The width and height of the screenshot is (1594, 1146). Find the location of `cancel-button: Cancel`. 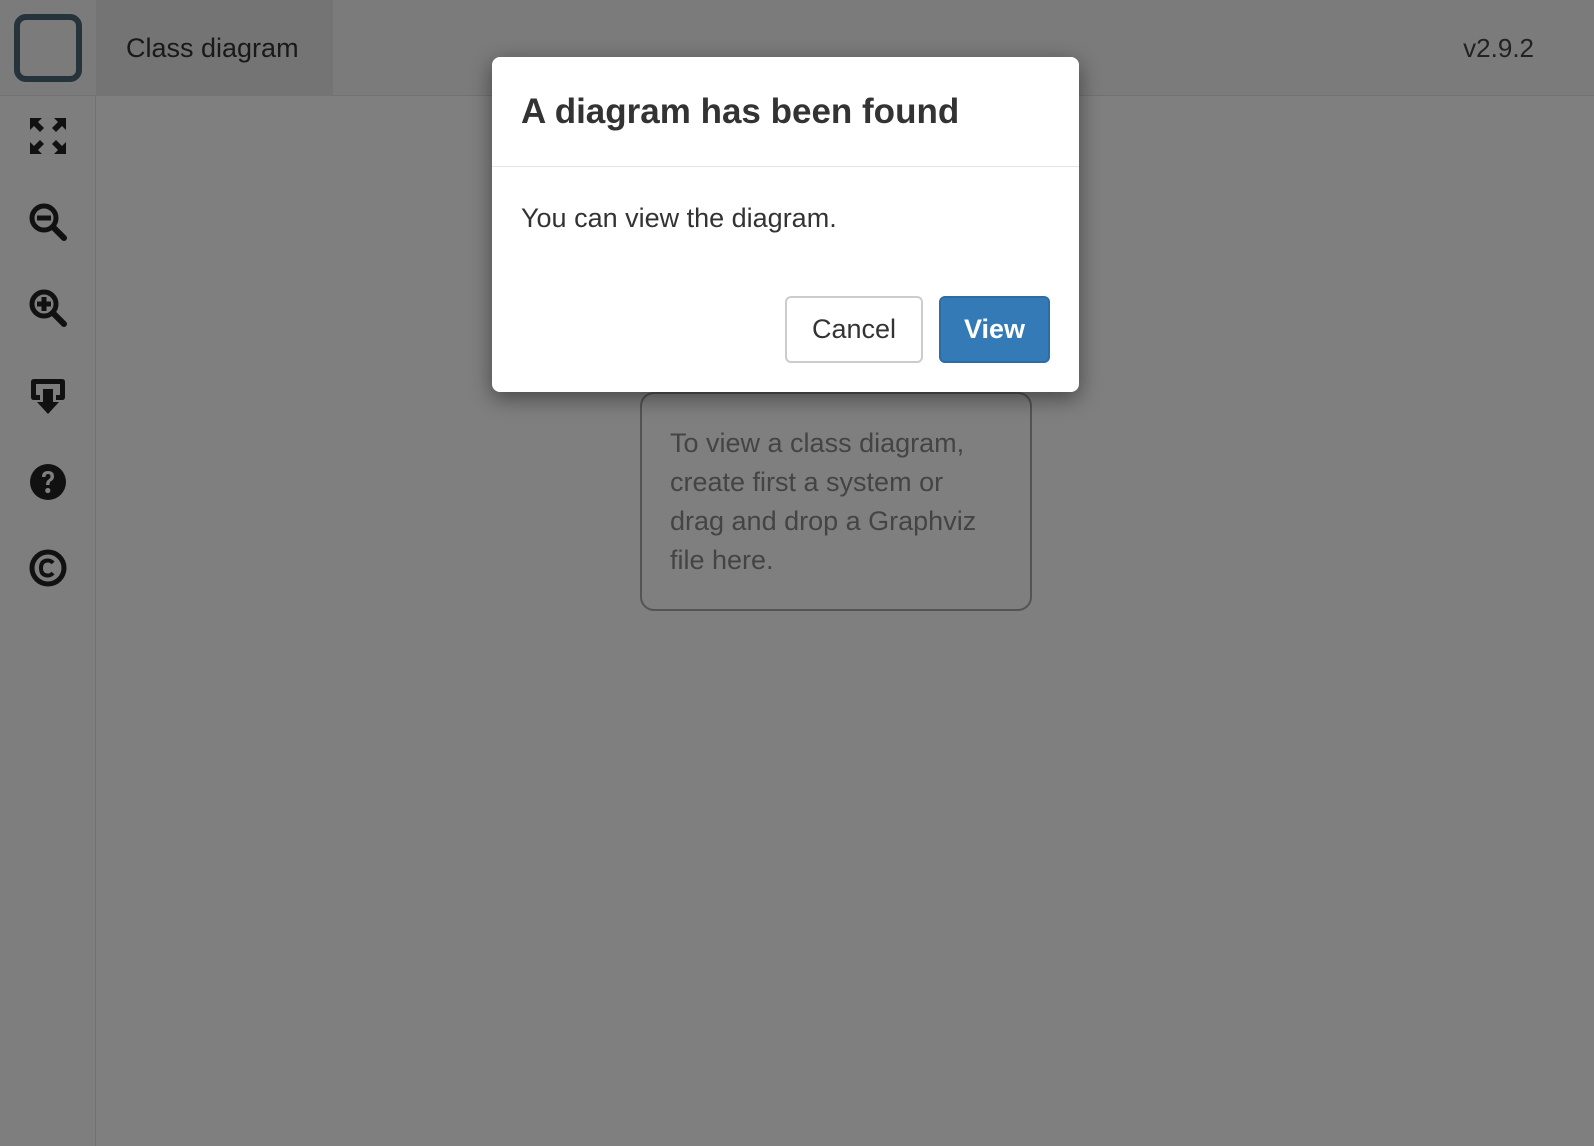

cancel-button: Cancel is located at coordinates (854, 329).